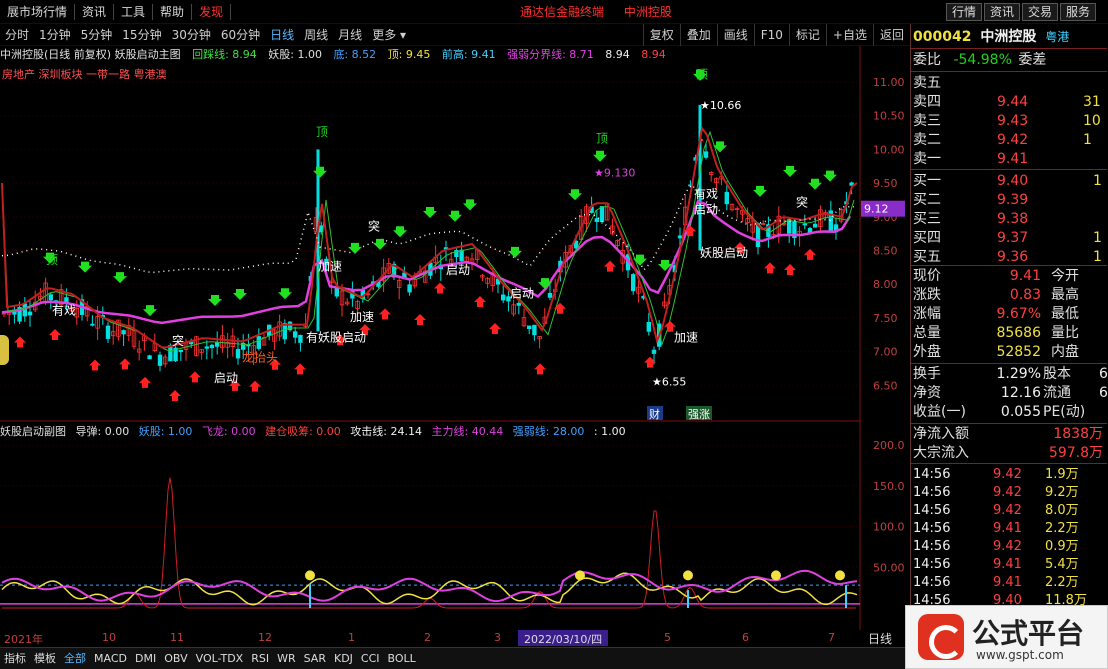 The image size is (1108, 669). What do you see at coordinates (1075, 453) in the screenshot?
I see `flow-value: 597.8万` at bounding box center [1075, 453].